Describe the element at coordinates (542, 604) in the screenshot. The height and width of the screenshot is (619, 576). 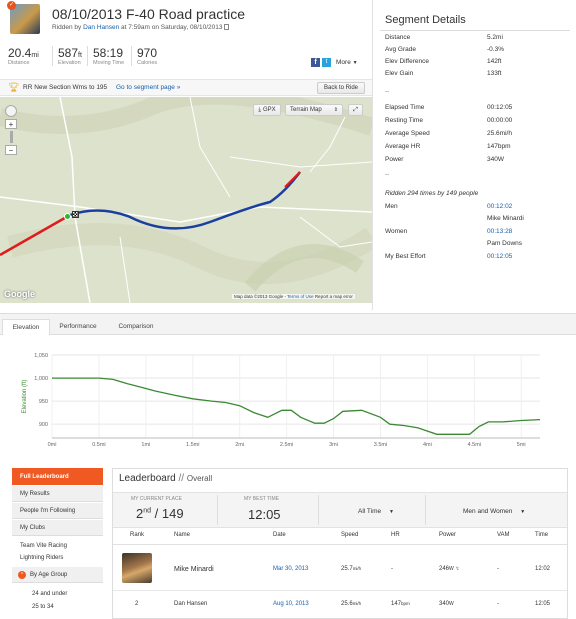
I see `time-cell: 12:05` at that location.